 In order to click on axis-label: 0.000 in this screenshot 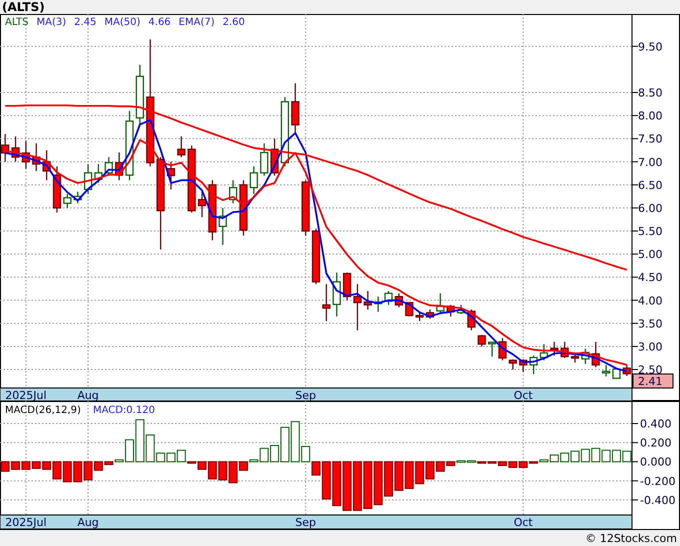, I will do `click(656, 462)`.